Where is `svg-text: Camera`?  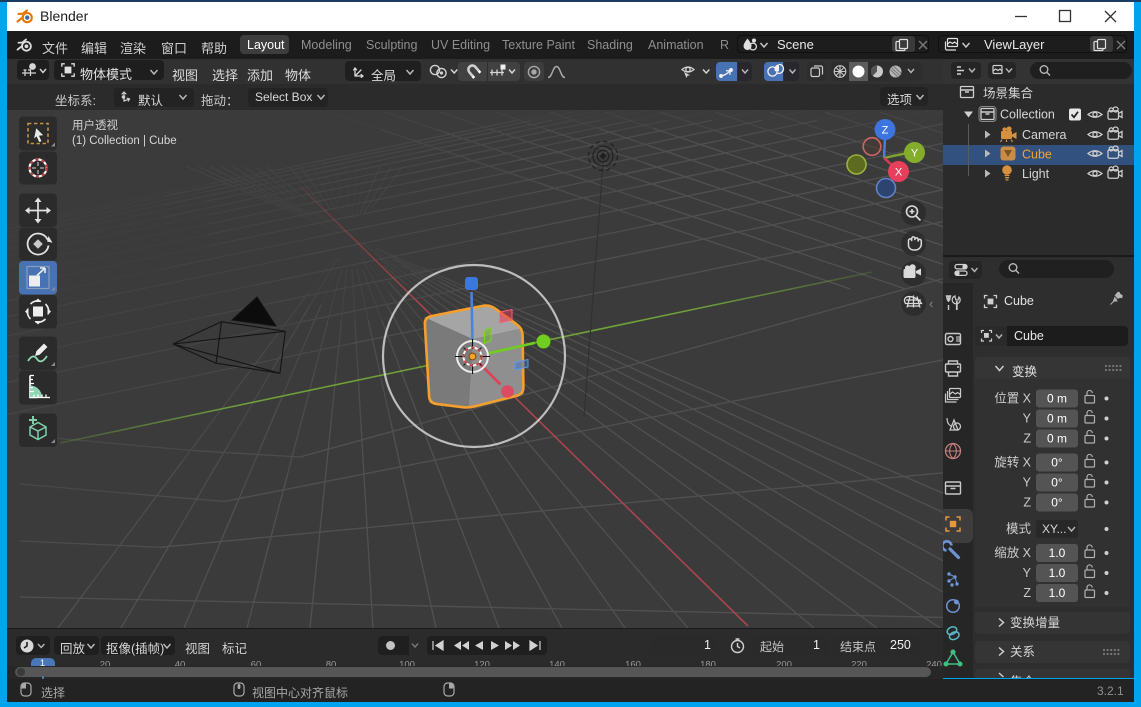 svg-text: Camera is located at coordinates (1044, 135).